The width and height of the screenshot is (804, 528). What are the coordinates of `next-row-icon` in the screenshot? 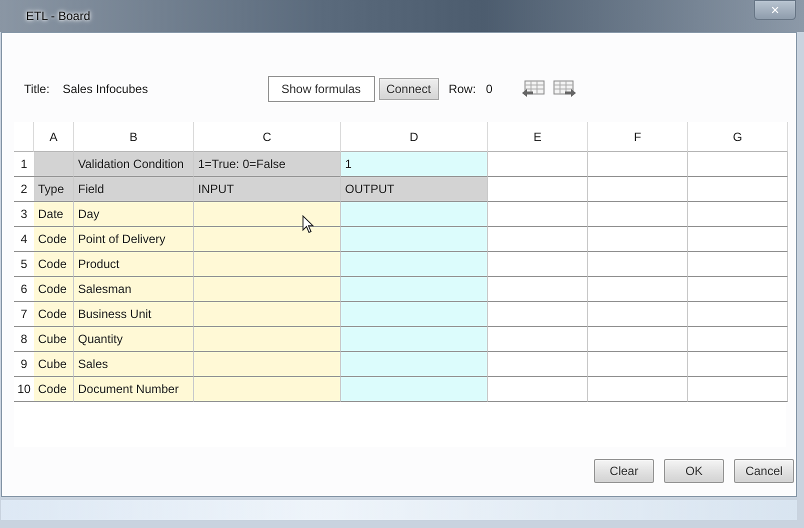 It's located at (564, 89).